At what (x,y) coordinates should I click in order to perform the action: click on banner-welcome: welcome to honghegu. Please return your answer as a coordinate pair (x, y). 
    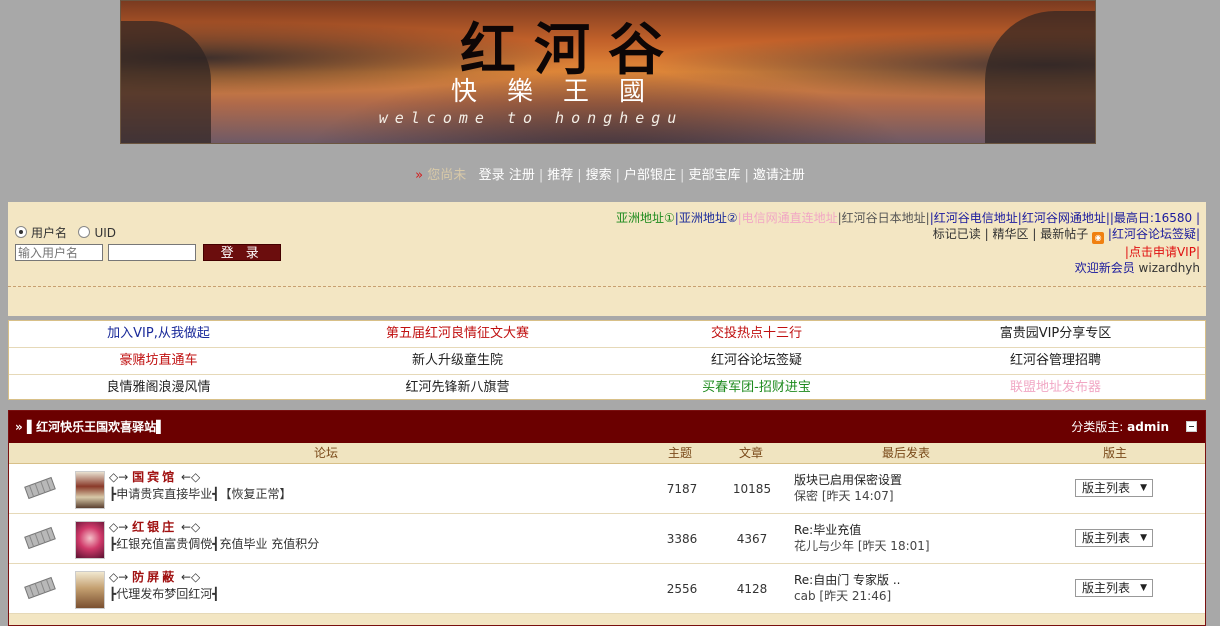
    Looking at the image, I should click on (531, 118).